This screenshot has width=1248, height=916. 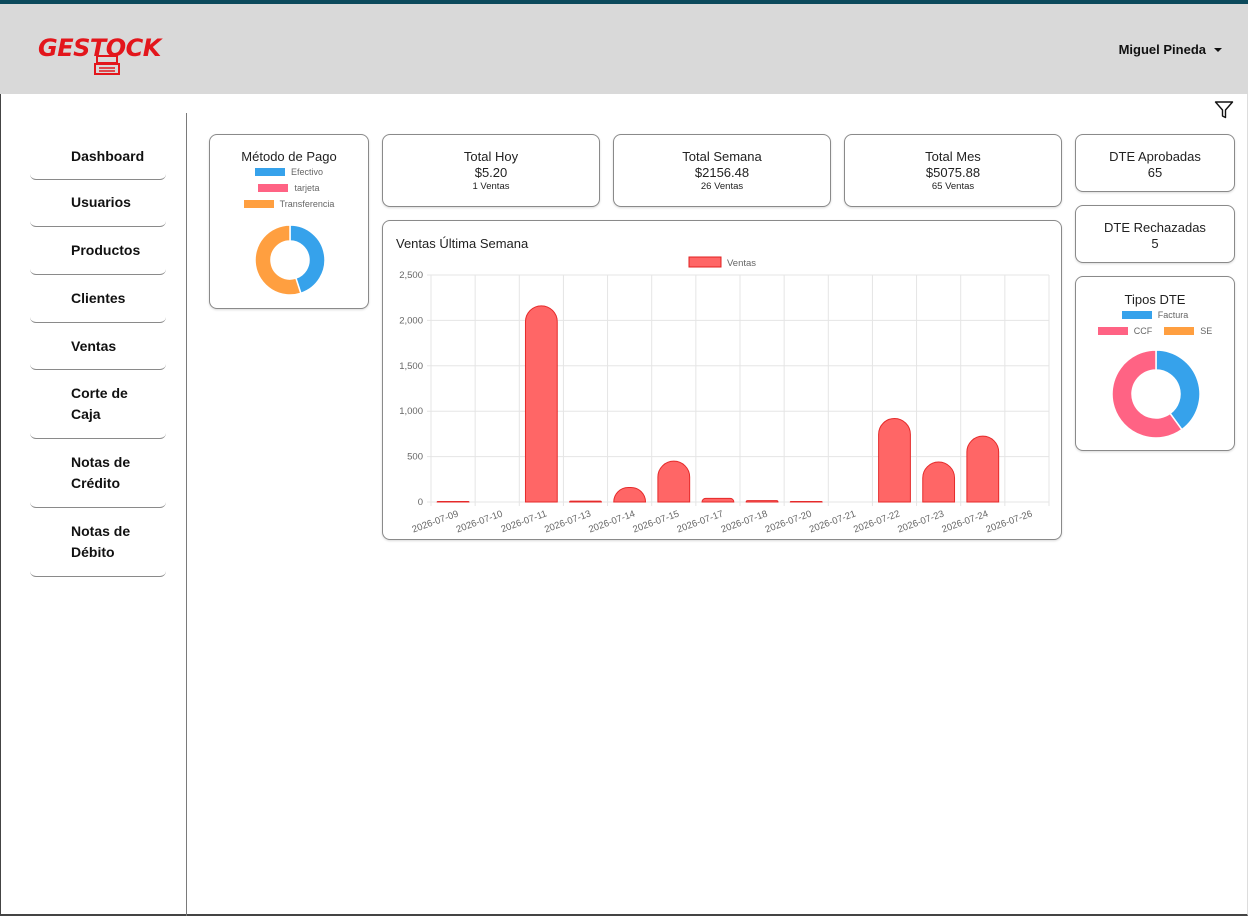 I want to click on metodo-pago-donut-chart, so click(x=290, y=260).